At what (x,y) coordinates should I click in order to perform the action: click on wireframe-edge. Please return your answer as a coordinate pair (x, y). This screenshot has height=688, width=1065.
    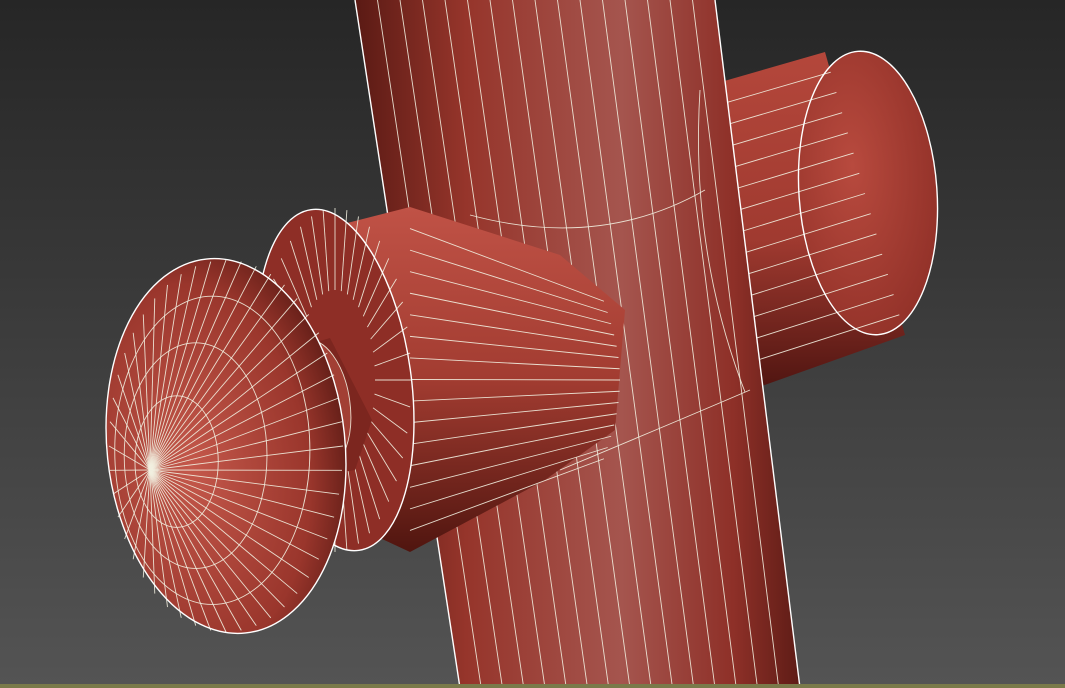
    Looking at the image, I should click on (515, 380).